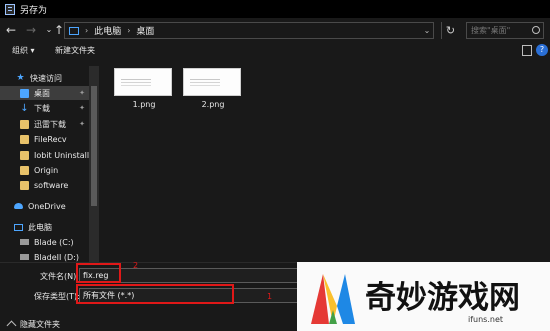  Describe the element at coordinates (11, 325) in the screenshot. I see `chevron-up-icon` at that location.